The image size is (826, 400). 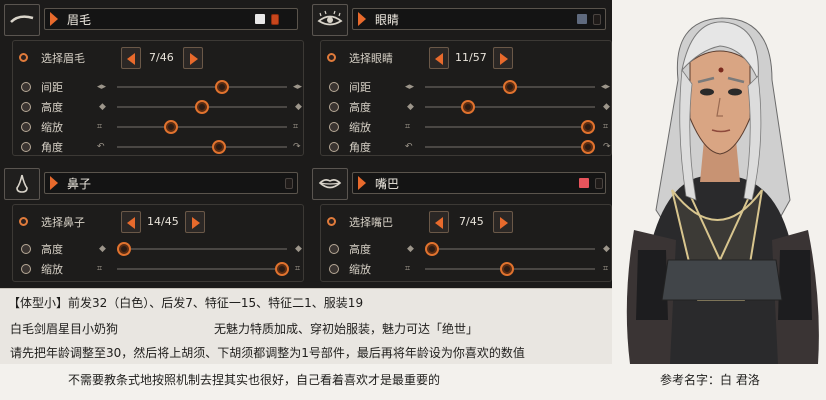 What do you see at coordinates (471, 57) in the screenshot?
I see `select-count: 11/57` at bounding box center [471, 57].